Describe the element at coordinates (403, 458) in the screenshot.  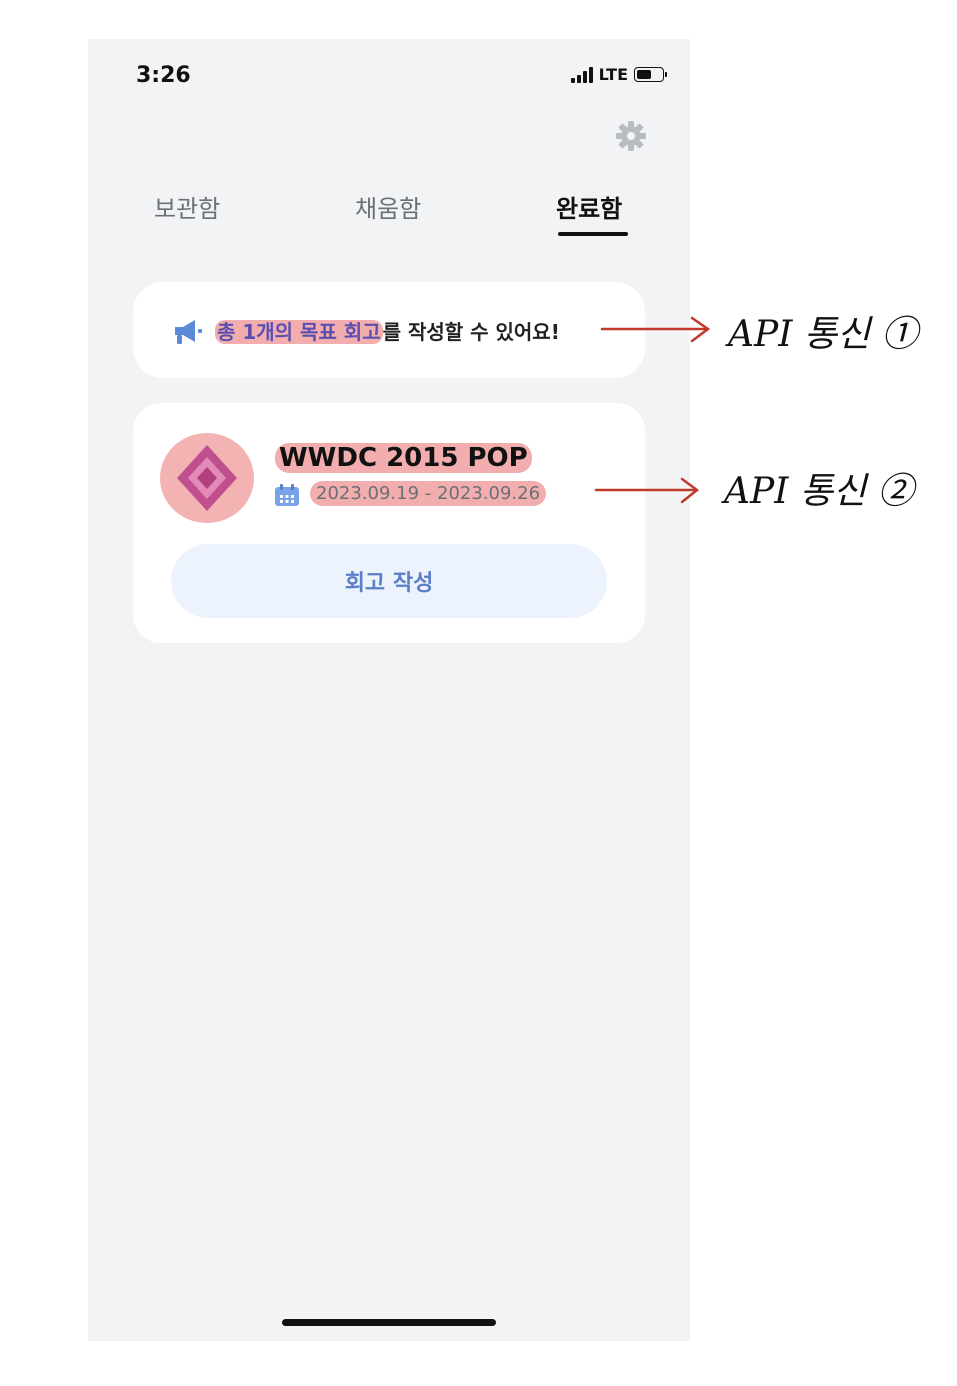
I see `goal-title: WWDC 2015 POP` at that location.